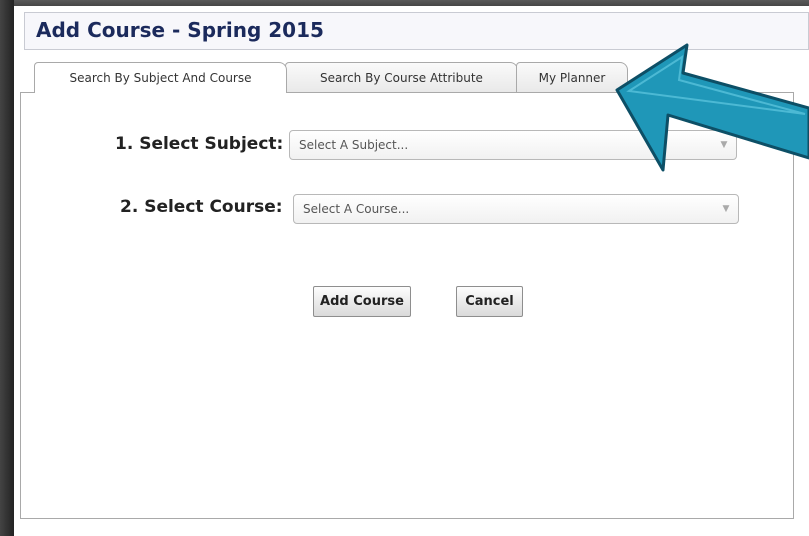 The width and height of the screenshot is (809, 536). I want to click on tab-label: Search By Subject And Course, so click(160, 78).